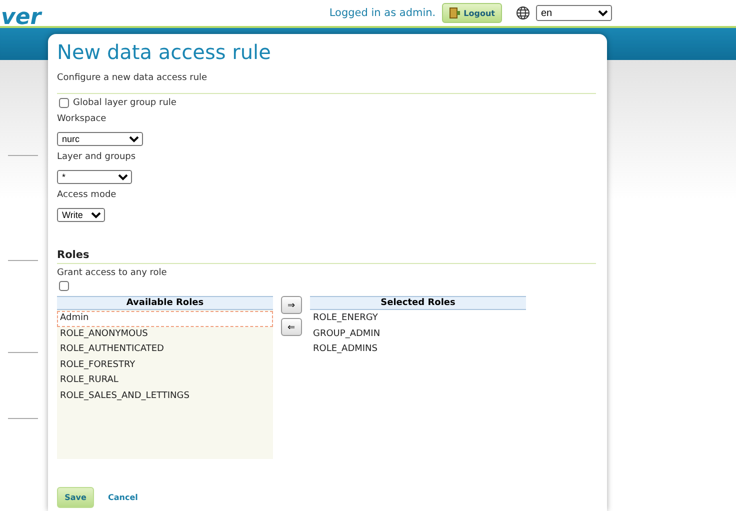 This screenshot has height=511, width=736. I want to click on column-header: Available Roles, so click(165, 303).